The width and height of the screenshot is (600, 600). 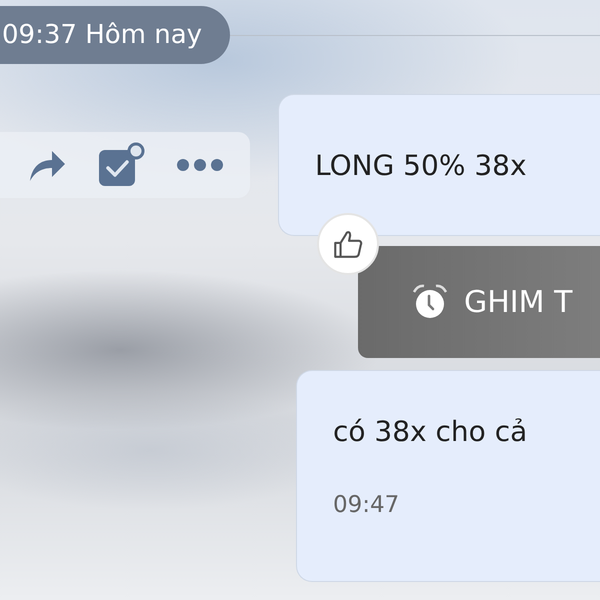 I want to click on pinned-notice-text: GHIM T, so click(x=518, y=302).